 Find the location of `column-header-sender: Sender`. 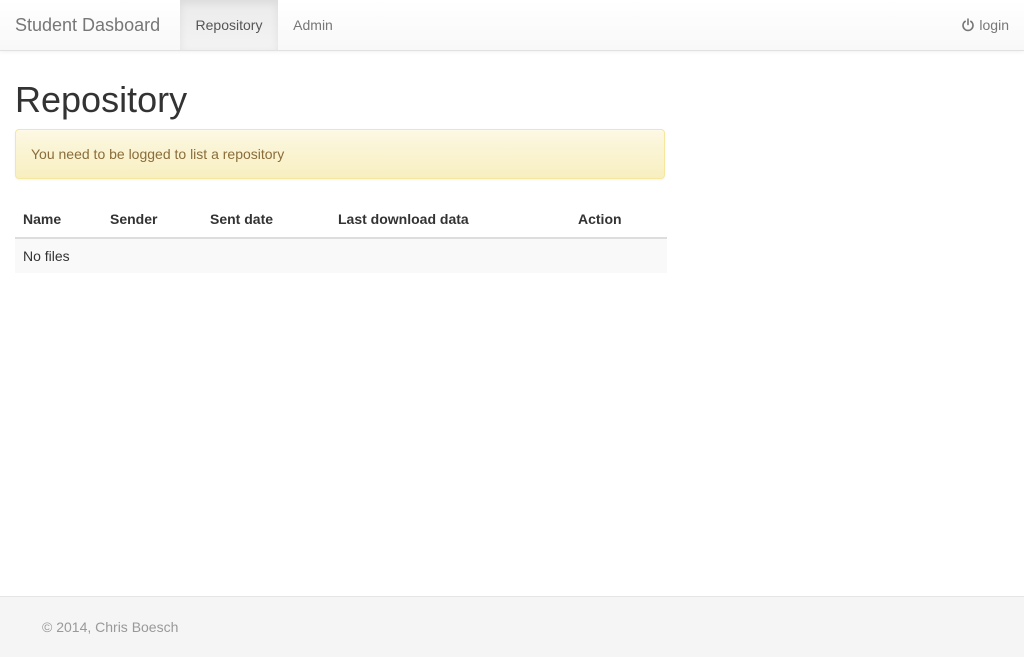

column-header-sender: Sender is located at coordinates (152, 220).